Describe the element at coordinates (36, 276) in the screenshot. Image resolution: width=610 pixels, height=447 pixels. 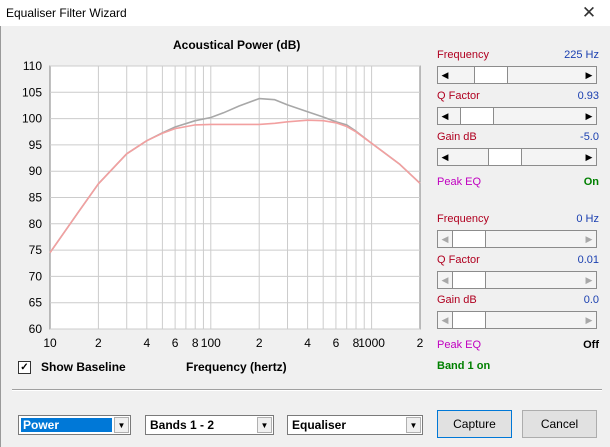
I see `y-tick-label: 70` at that location.